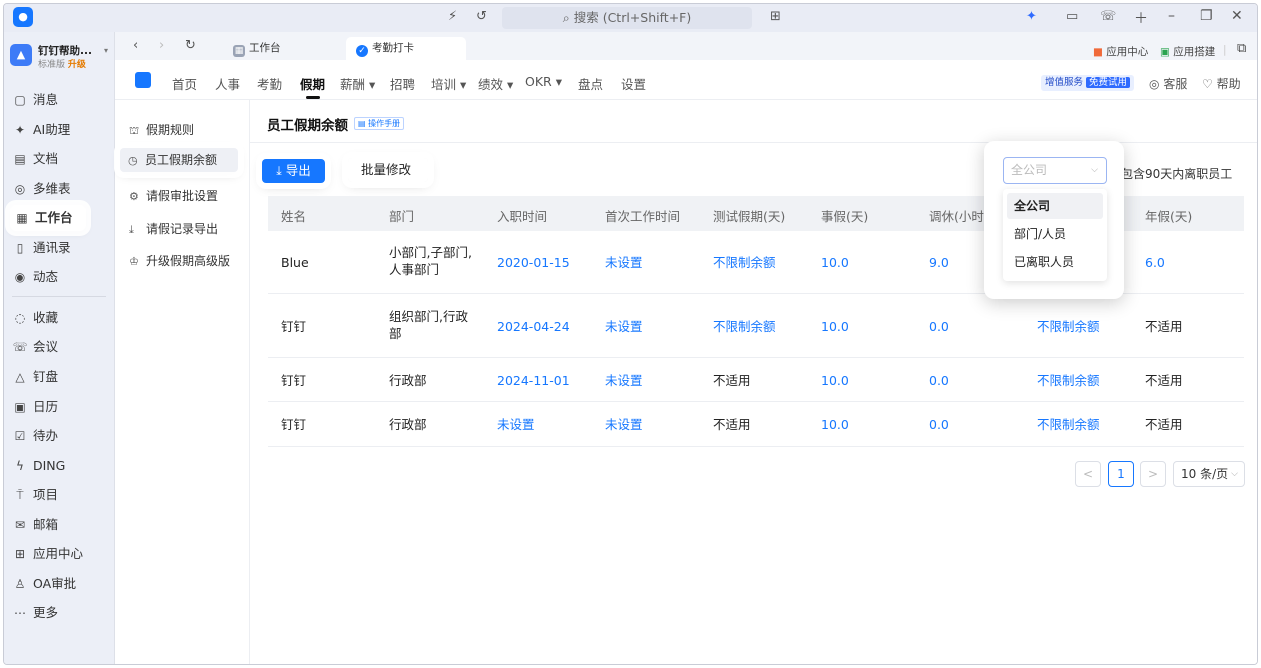  Describe the element at coordinates (1108, 82) in the screenshot. I see `free-trial-badge: 免费试用` at that location.